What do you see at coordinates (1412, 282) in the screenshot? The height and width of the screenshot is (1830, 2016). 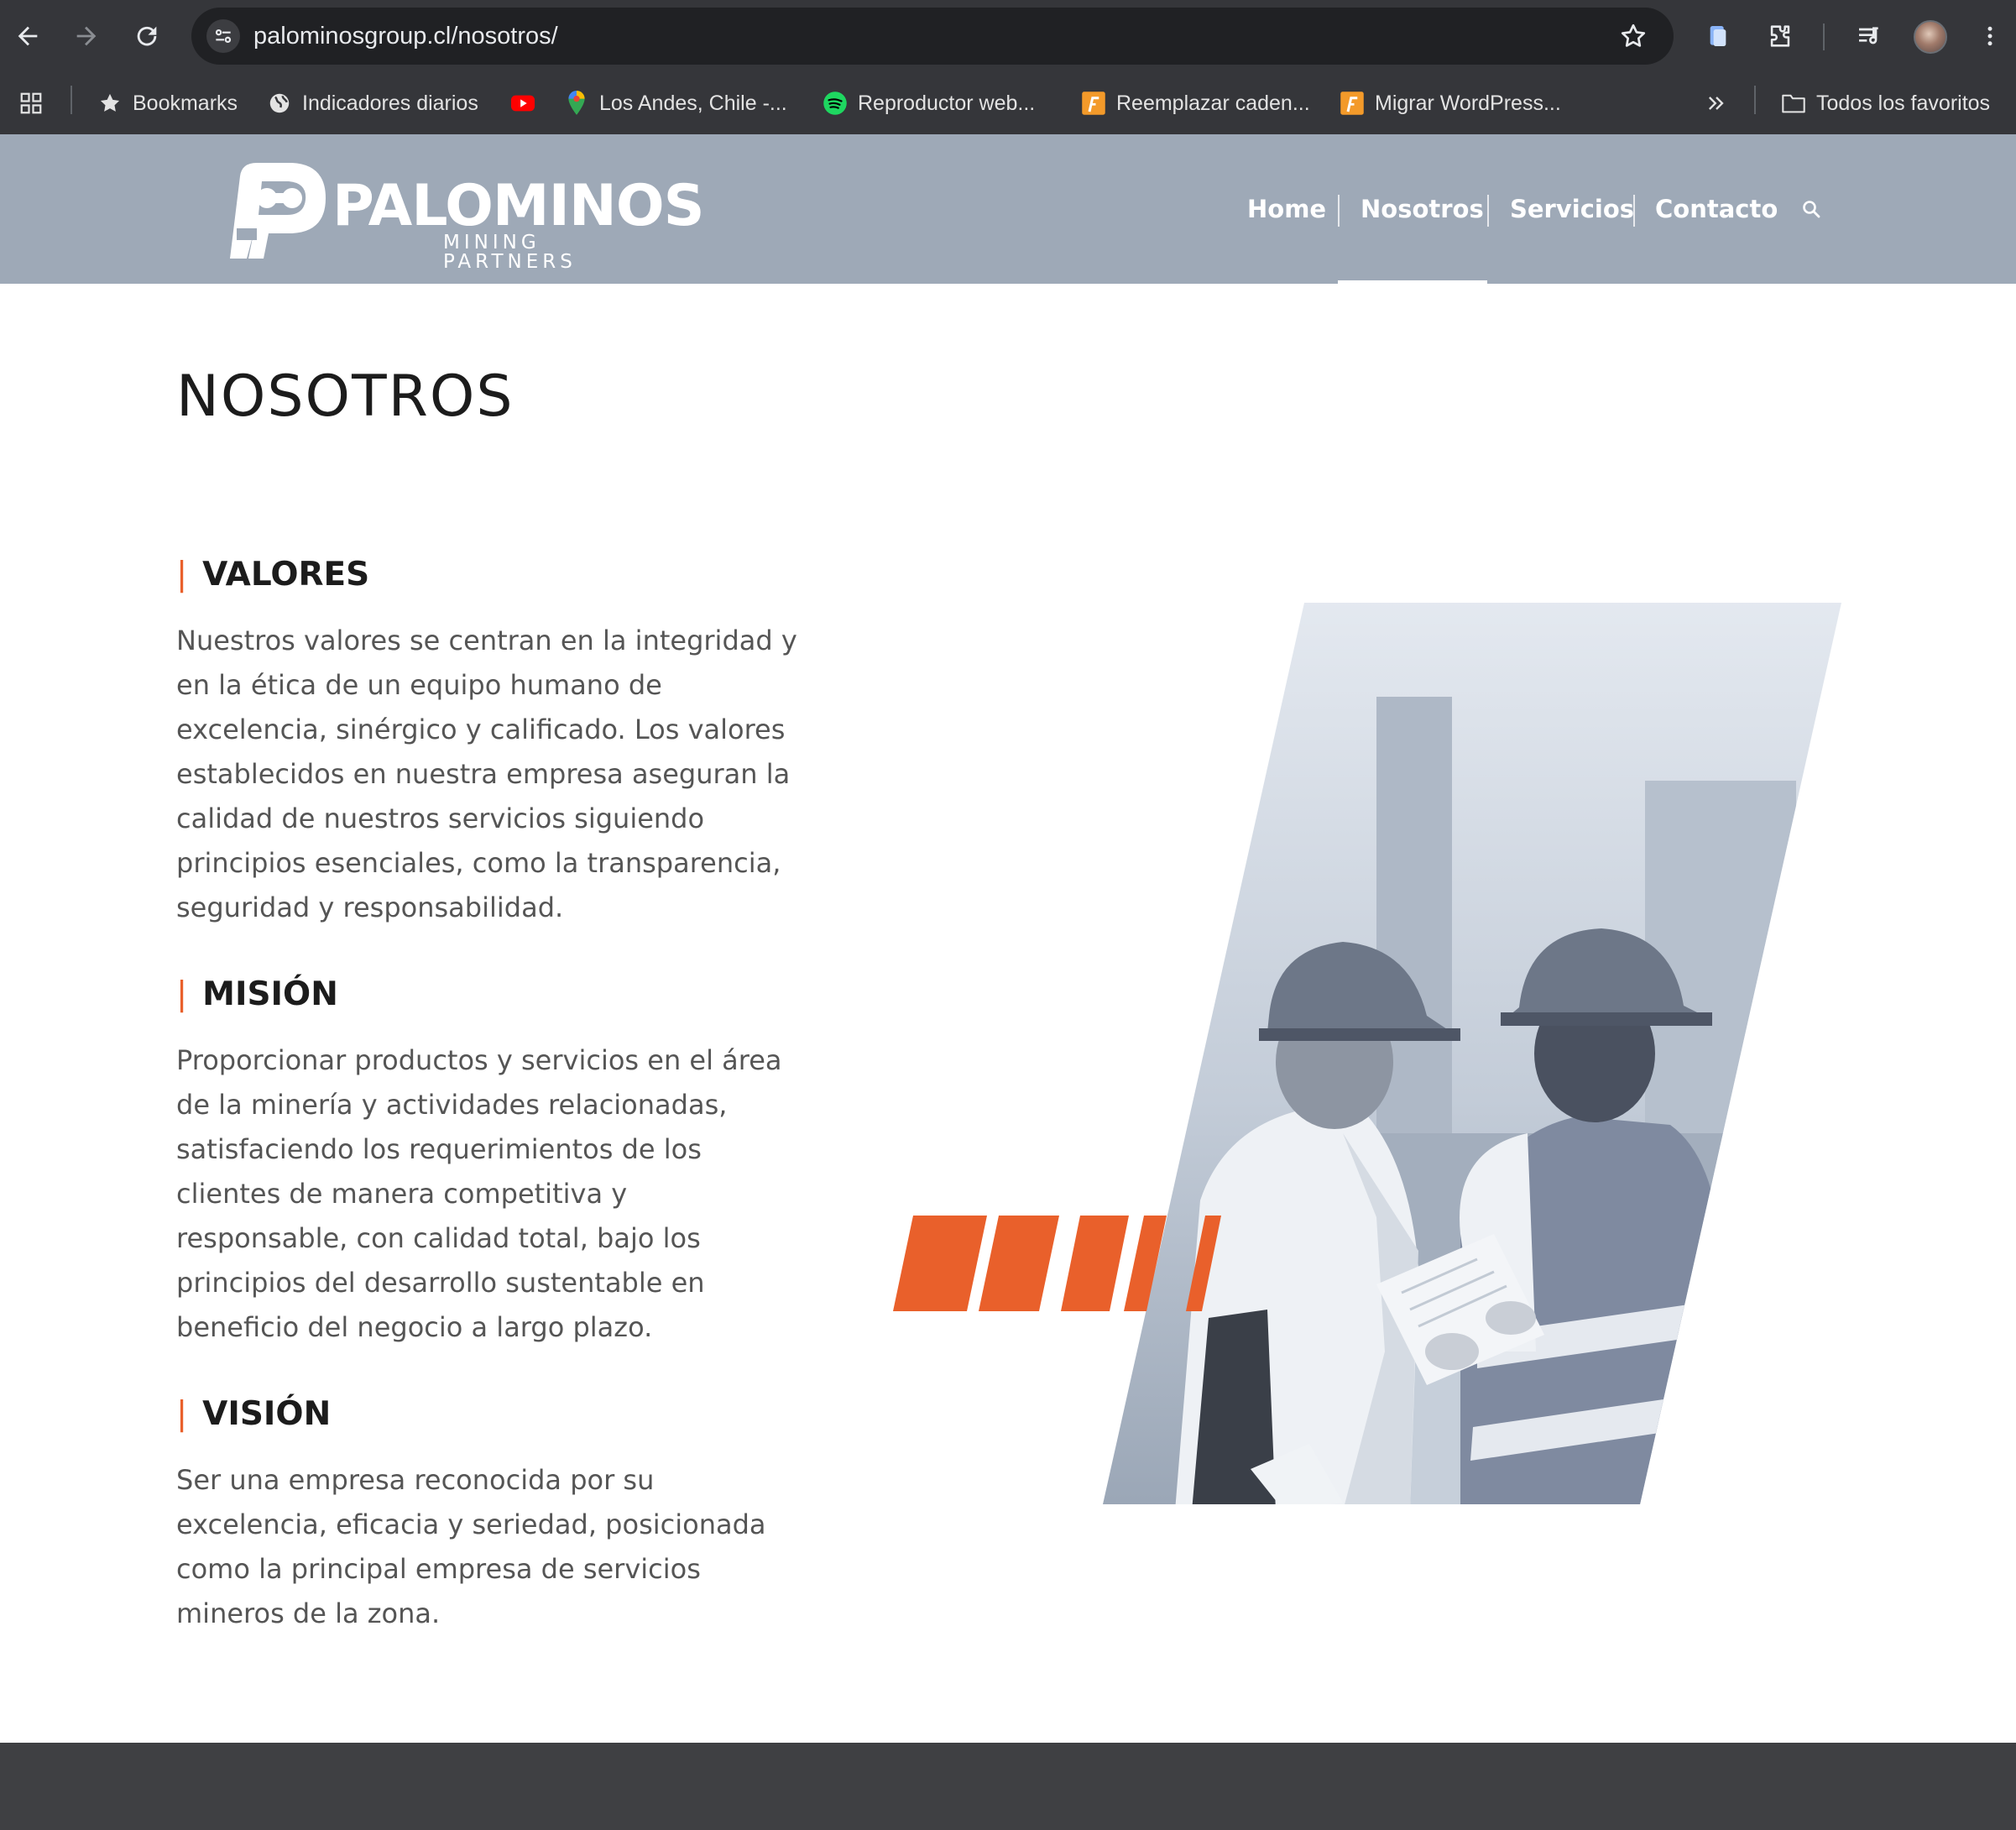 I see `nav-active-indicator` at bounding box center [1412, 282].